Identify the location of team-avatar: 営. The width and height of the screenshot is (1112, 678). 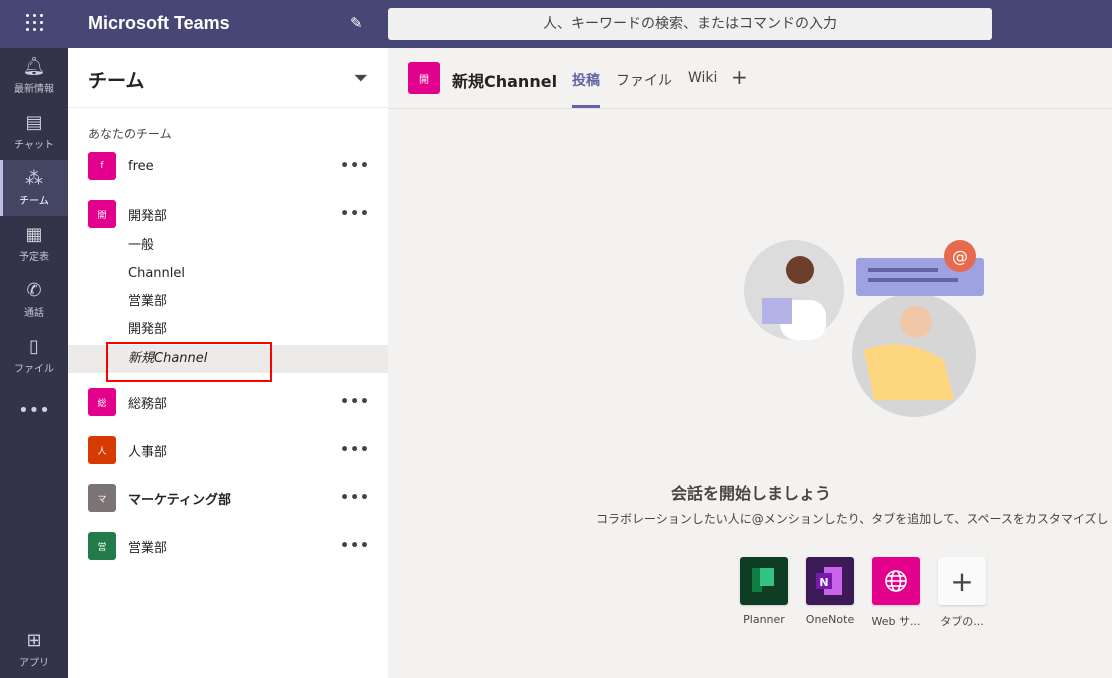
(102, 546).